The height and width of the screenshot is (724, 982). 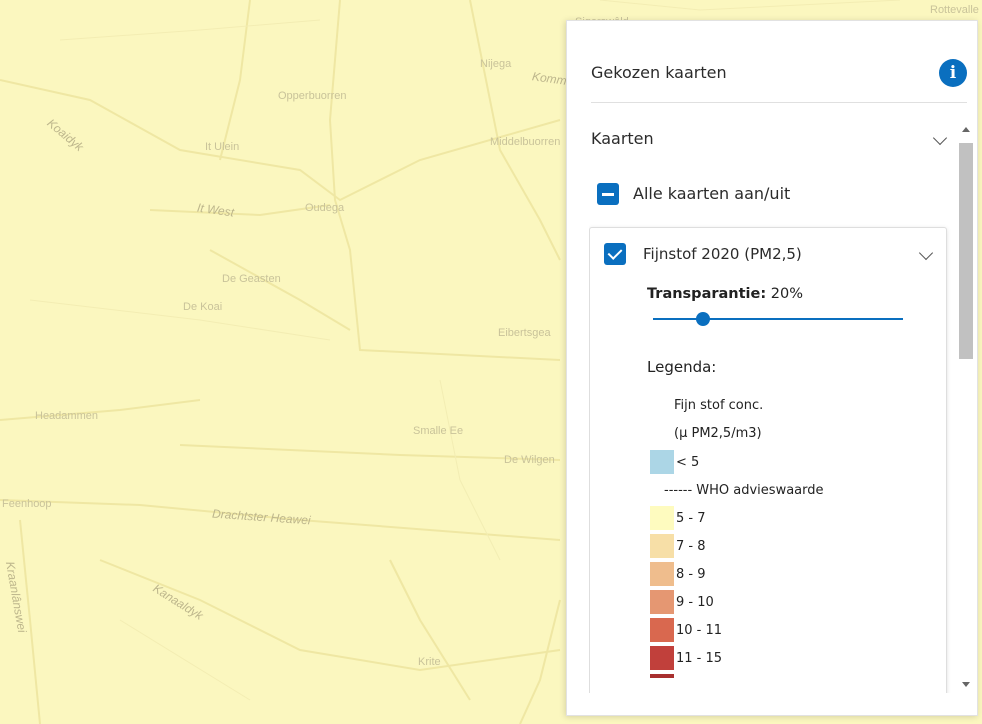 What do you see at coordinates (222, 147) in the screenshot?
I see `place-label: It Ulein` at bounding box center [222, 147].